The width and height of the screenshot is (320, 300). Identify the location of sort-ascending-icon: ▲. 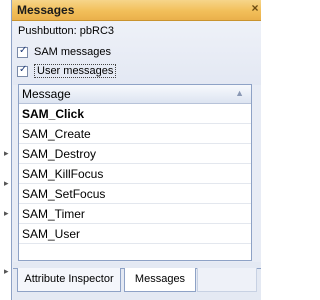
(239, 93).